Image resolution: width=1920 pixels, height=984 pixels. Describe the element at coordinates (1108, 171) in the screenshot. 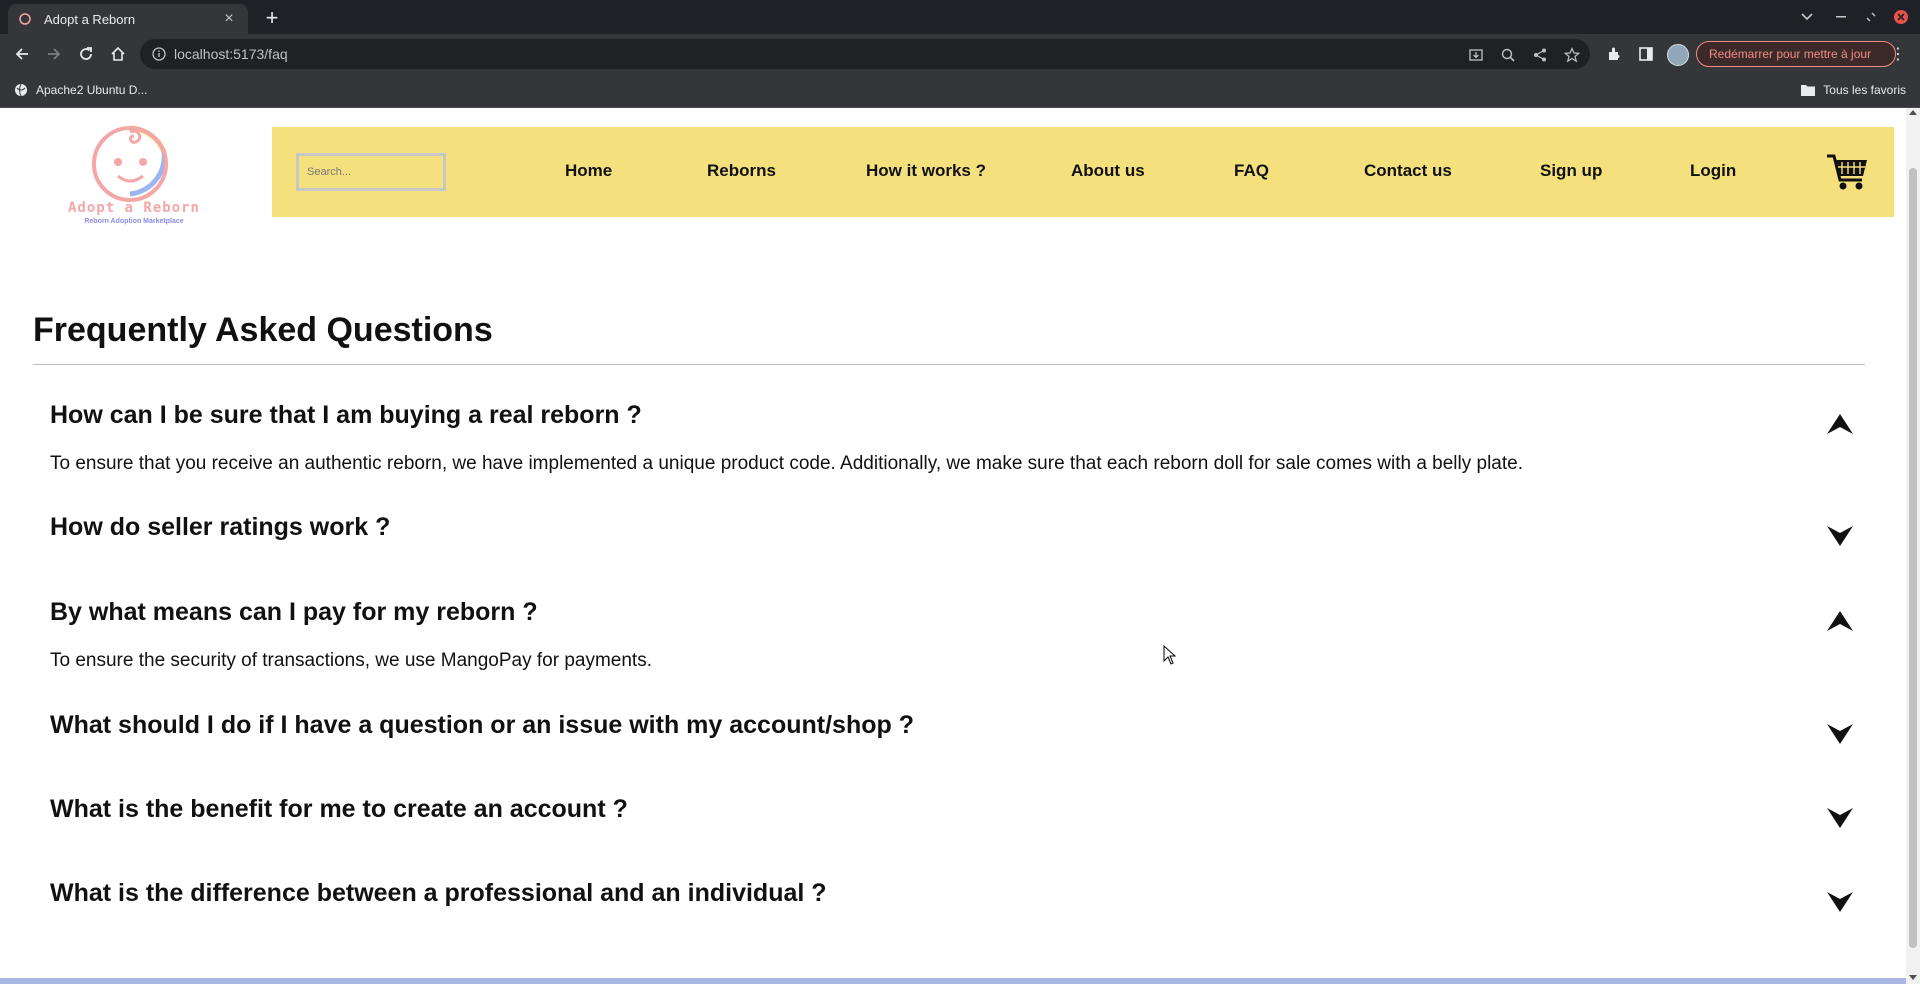

I see `nav-about-us: About us` at that location.